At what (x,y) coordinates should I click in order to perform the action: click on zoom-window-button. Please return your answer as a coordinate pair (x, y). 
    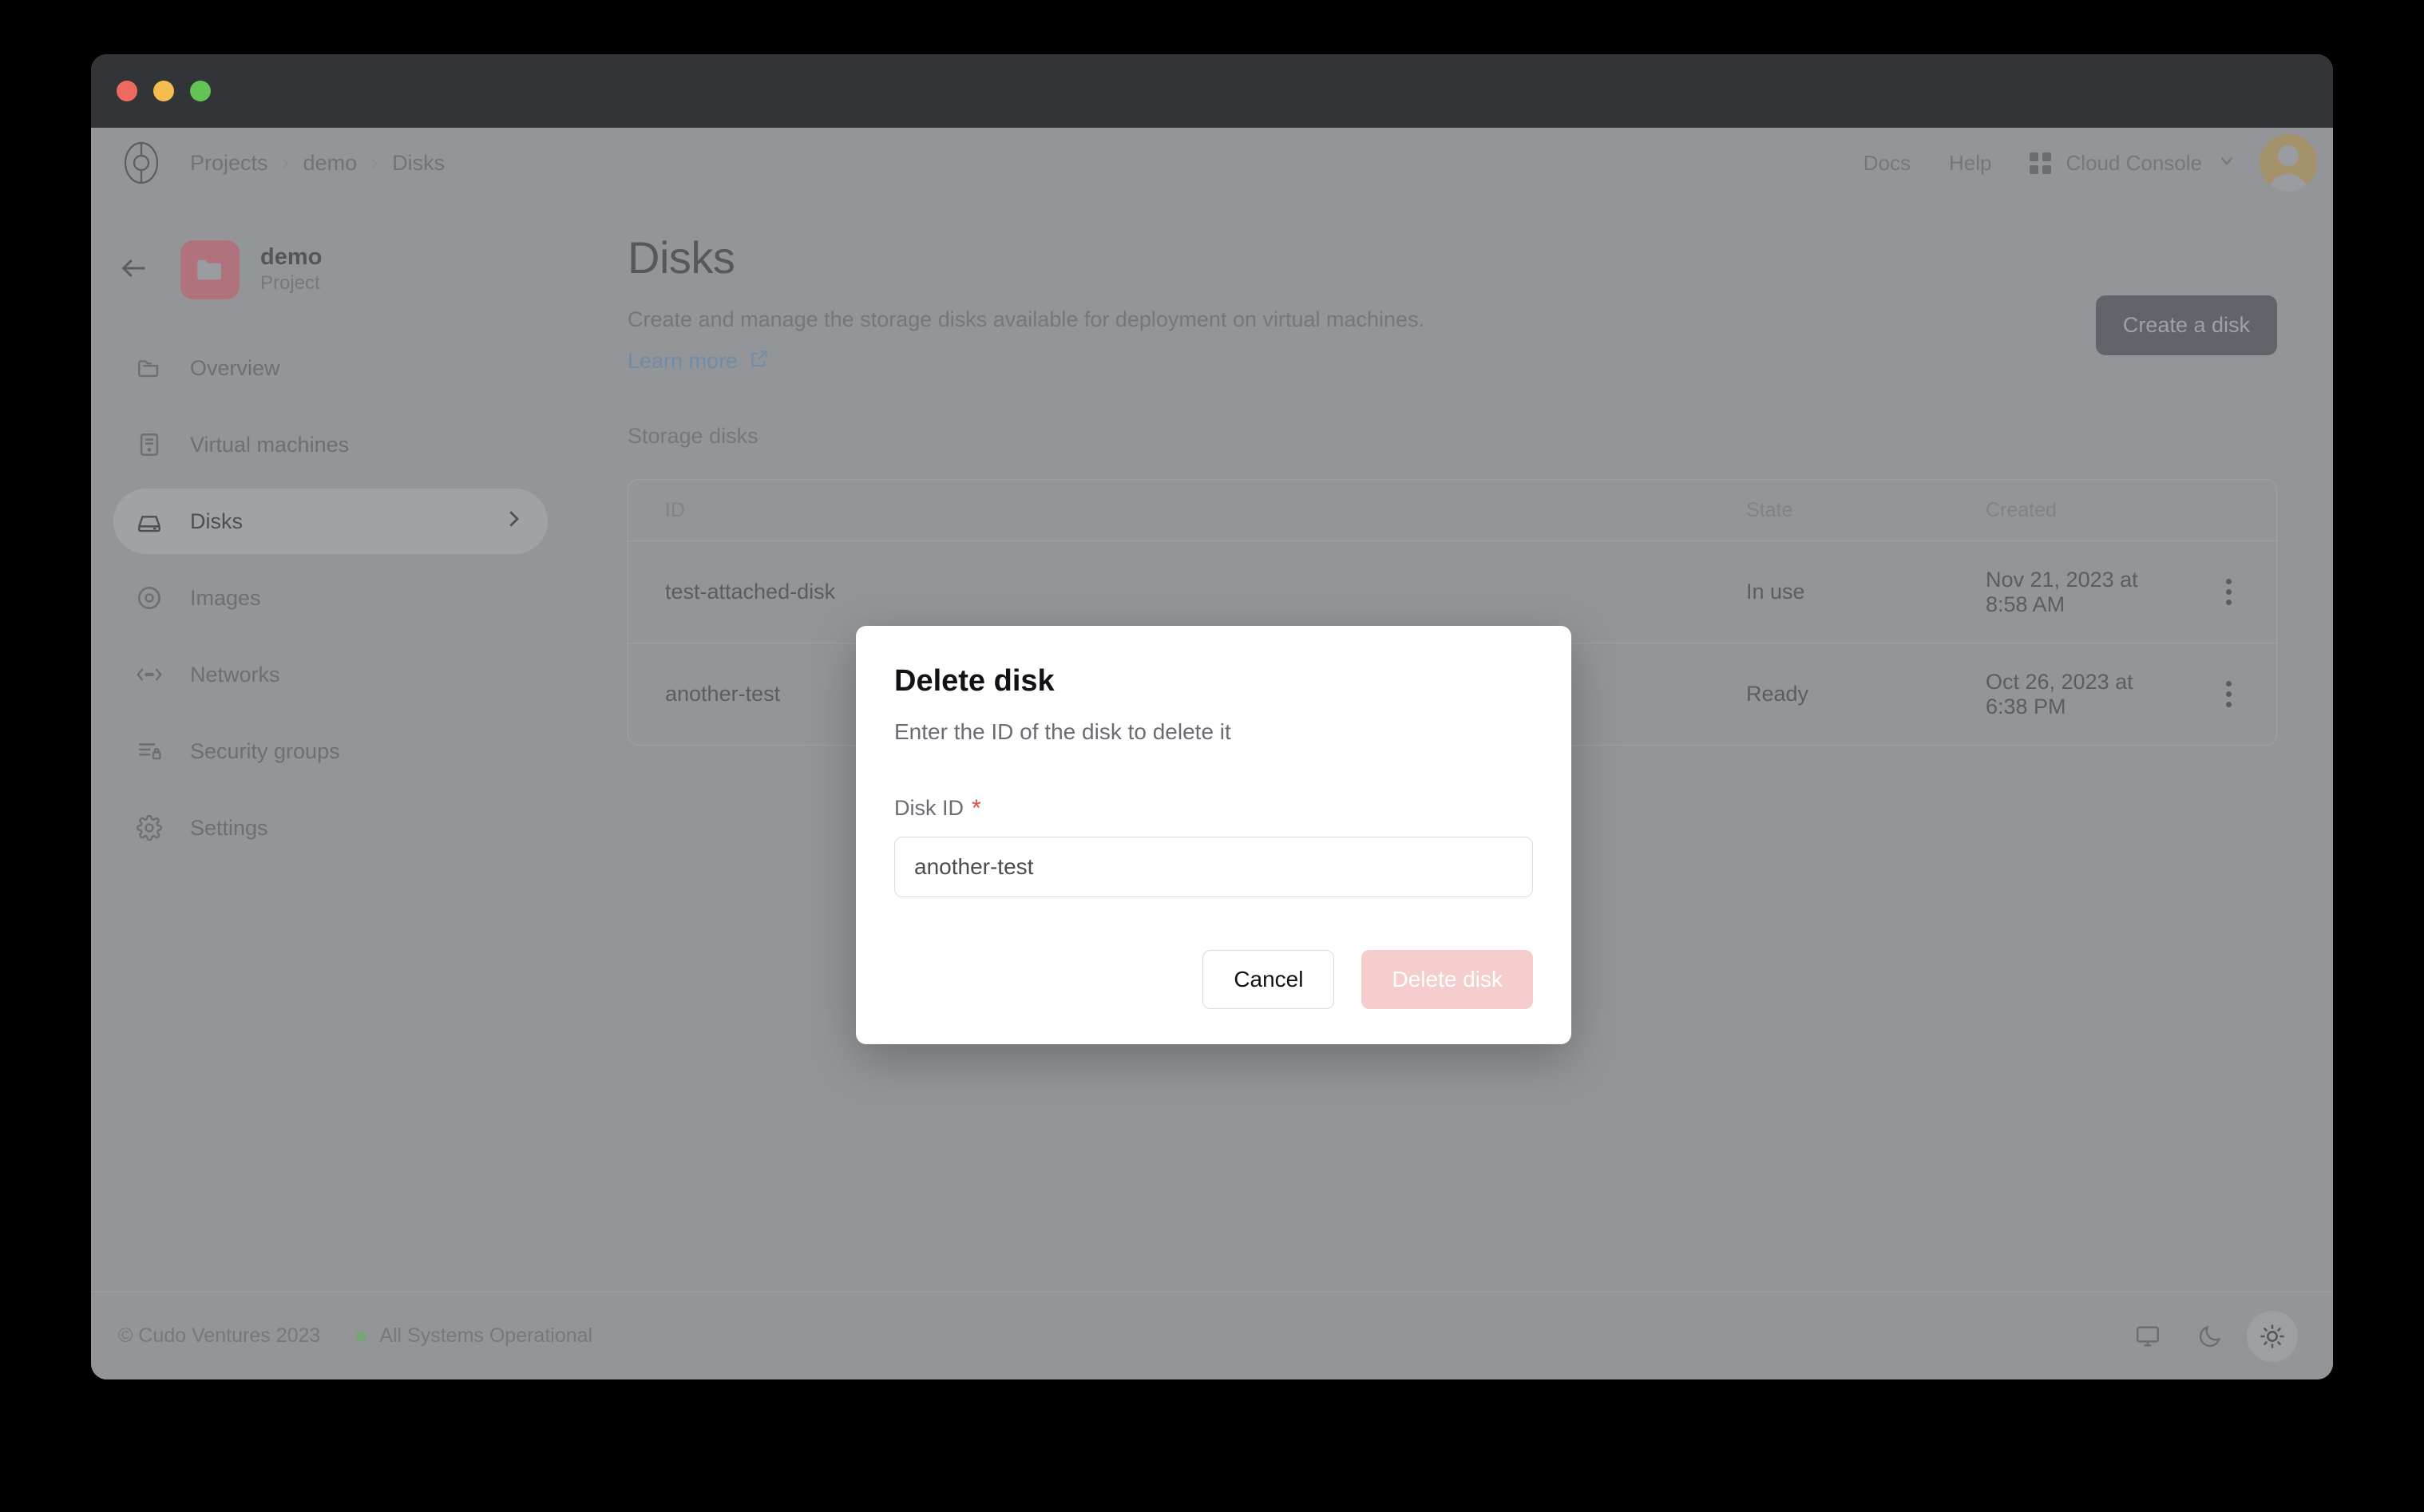
    Looking at the image, I should click on (201, 91).